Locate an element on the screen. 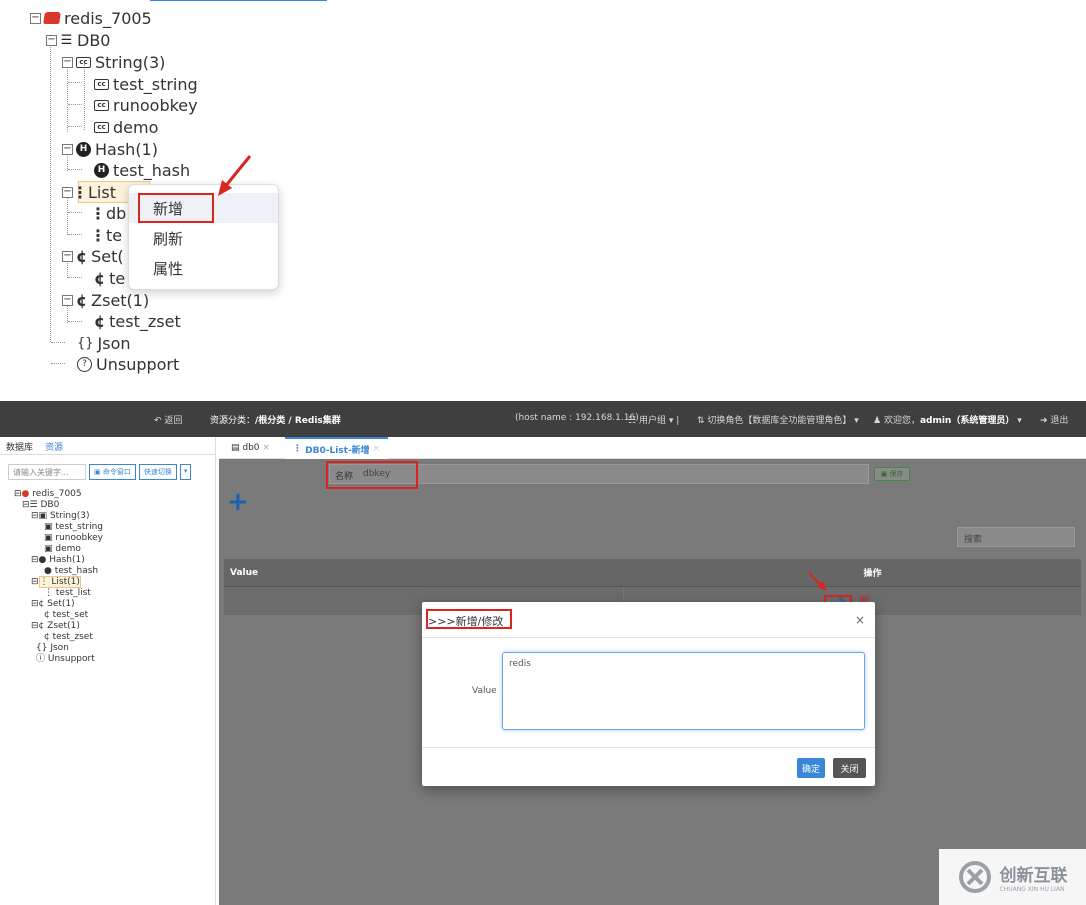 Image resolution: width=1086 pixels, height=905 pixels. tree-node-label: redis_7005 is located at coordinates (108, 18).